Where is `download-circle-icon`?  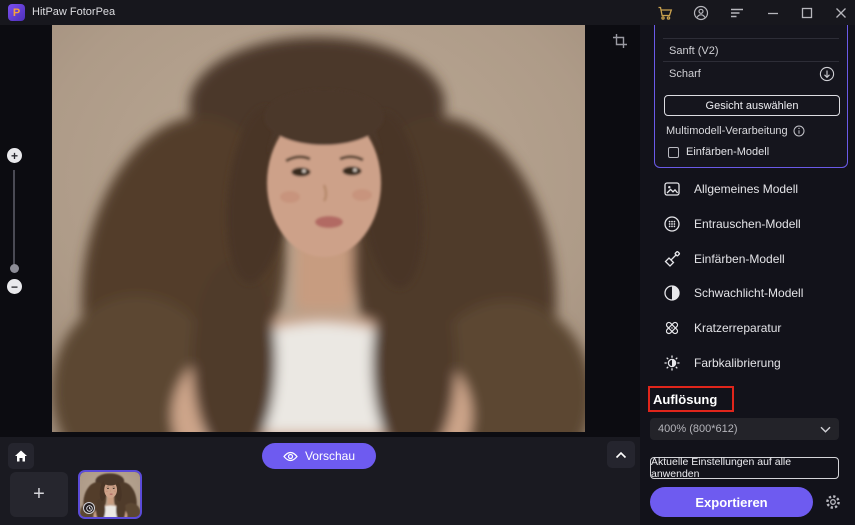
download-circle-icon is located at coordinates (827, 75).